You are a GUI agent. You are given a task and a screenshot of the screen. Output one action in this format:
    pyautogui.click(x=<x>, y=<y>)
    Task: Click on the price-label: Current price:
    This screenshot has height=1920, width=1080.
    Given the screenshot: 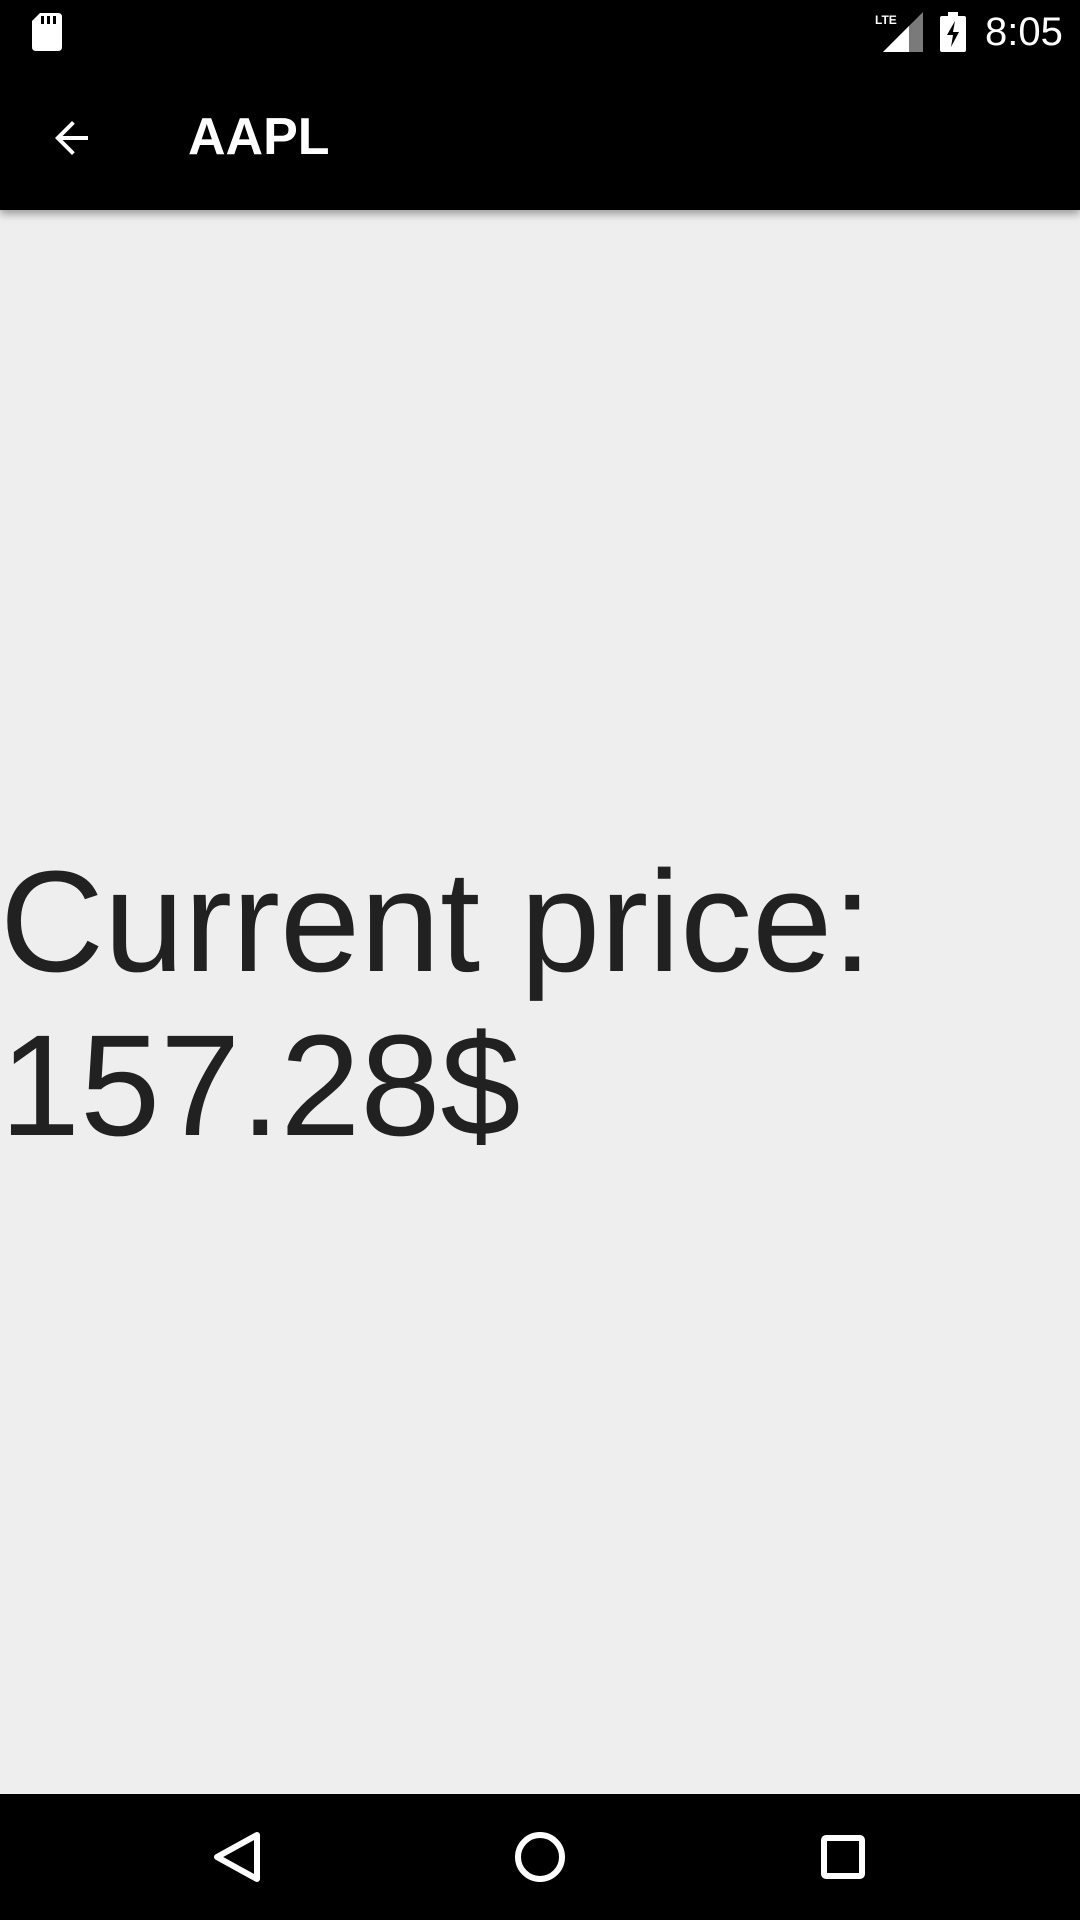 What is the action you would take?
    pyautogui.click(x=436, y=921)
    